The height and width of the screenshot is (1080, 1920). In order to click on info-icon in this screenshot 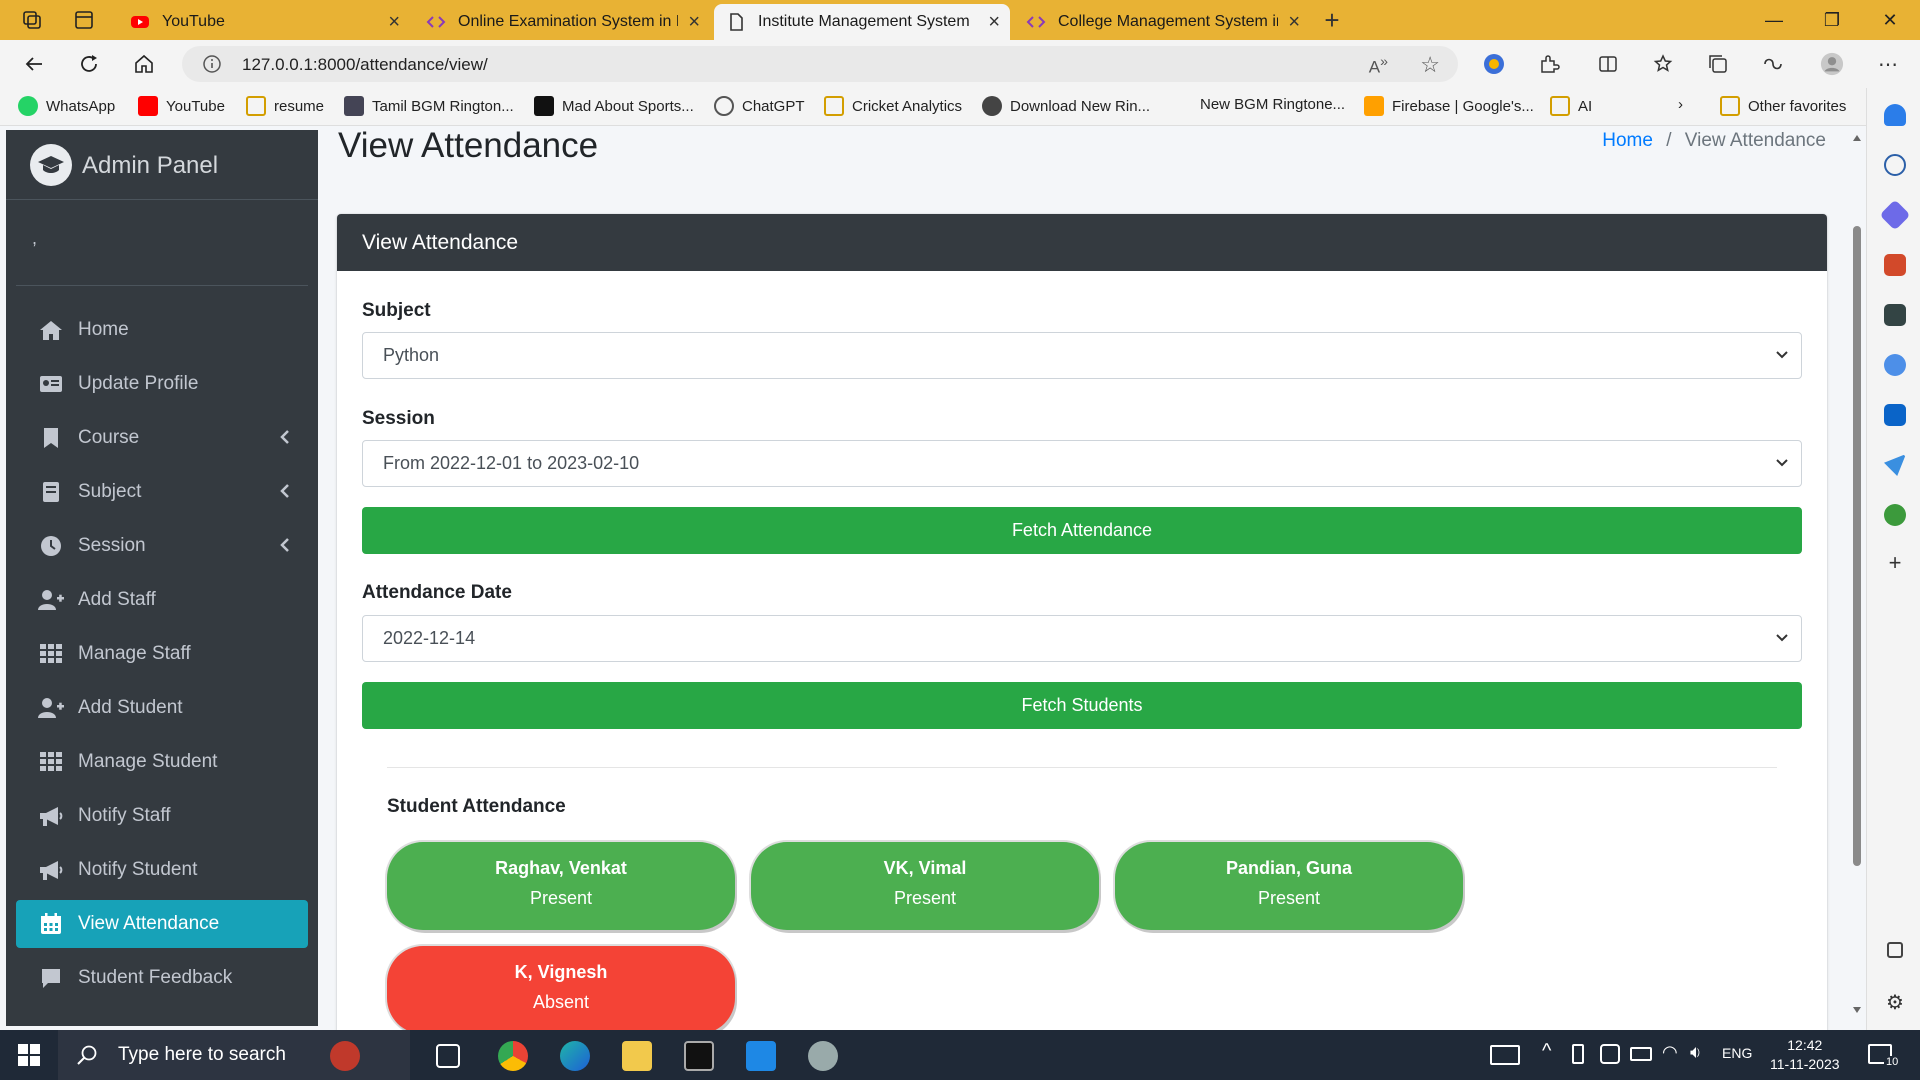, I will do `click(212, 64)`.